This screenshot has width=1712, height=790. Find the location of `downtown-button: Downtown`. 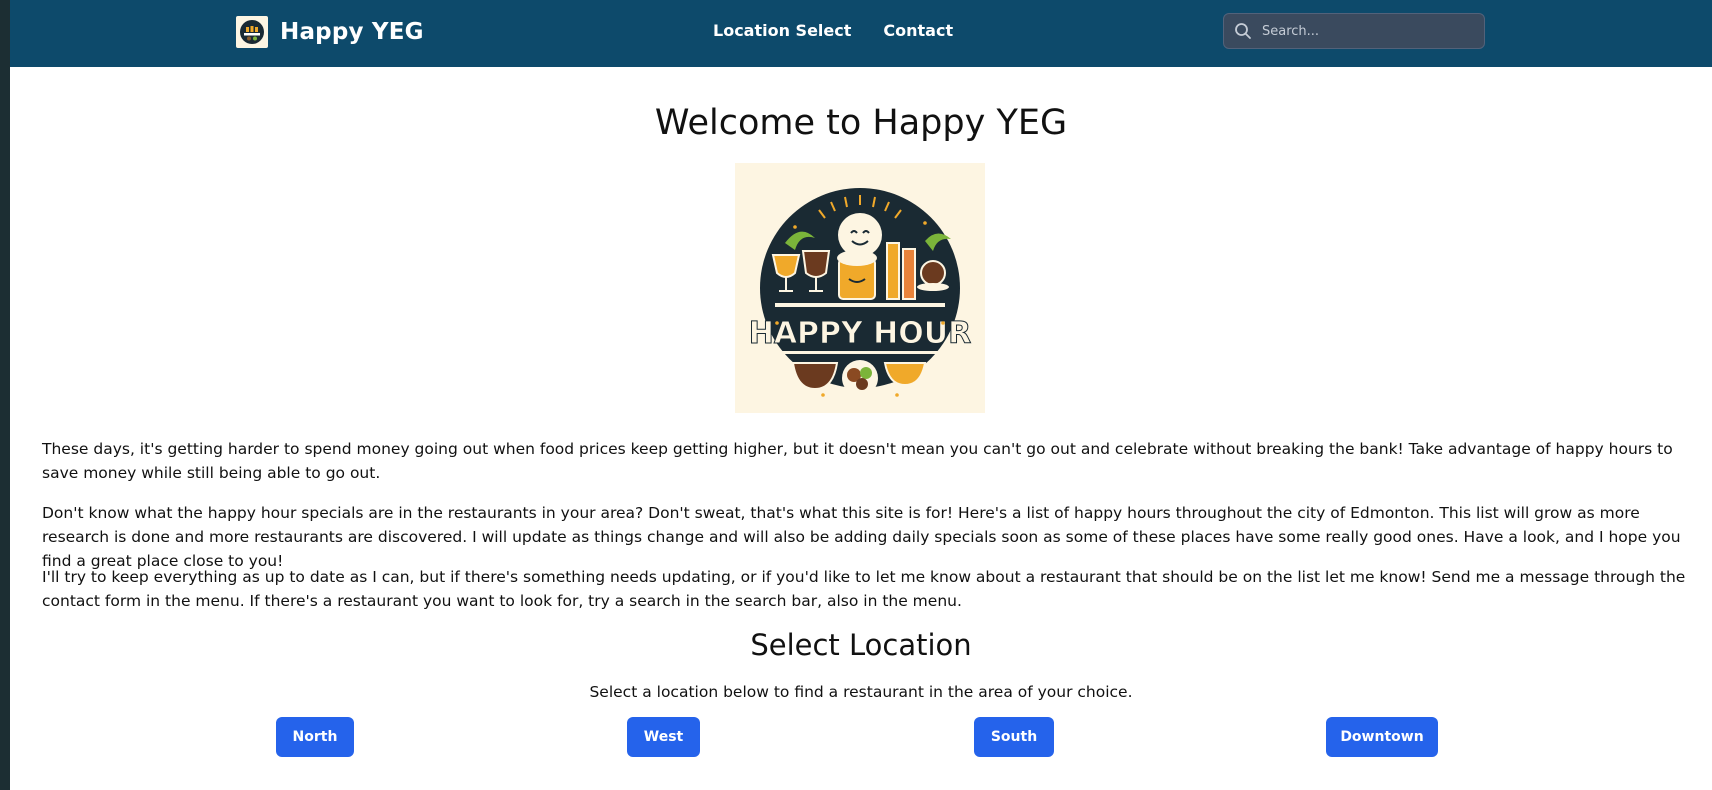

downtown-button: Downtown is located at coordinates (1382, 737).